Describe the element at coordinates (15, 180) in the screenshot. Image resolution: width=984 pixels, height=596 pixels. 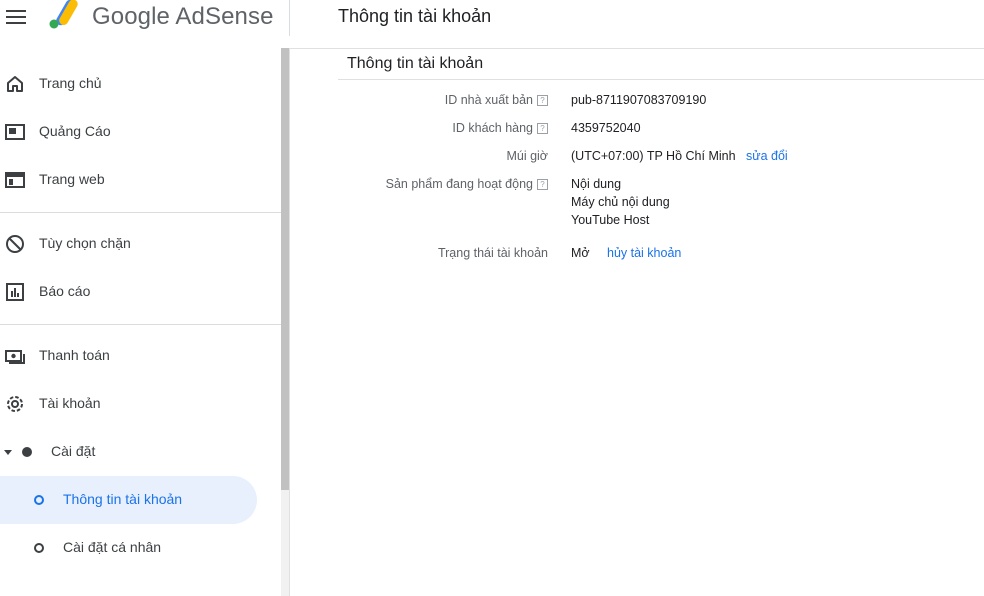
I see `web-icon` at that location.